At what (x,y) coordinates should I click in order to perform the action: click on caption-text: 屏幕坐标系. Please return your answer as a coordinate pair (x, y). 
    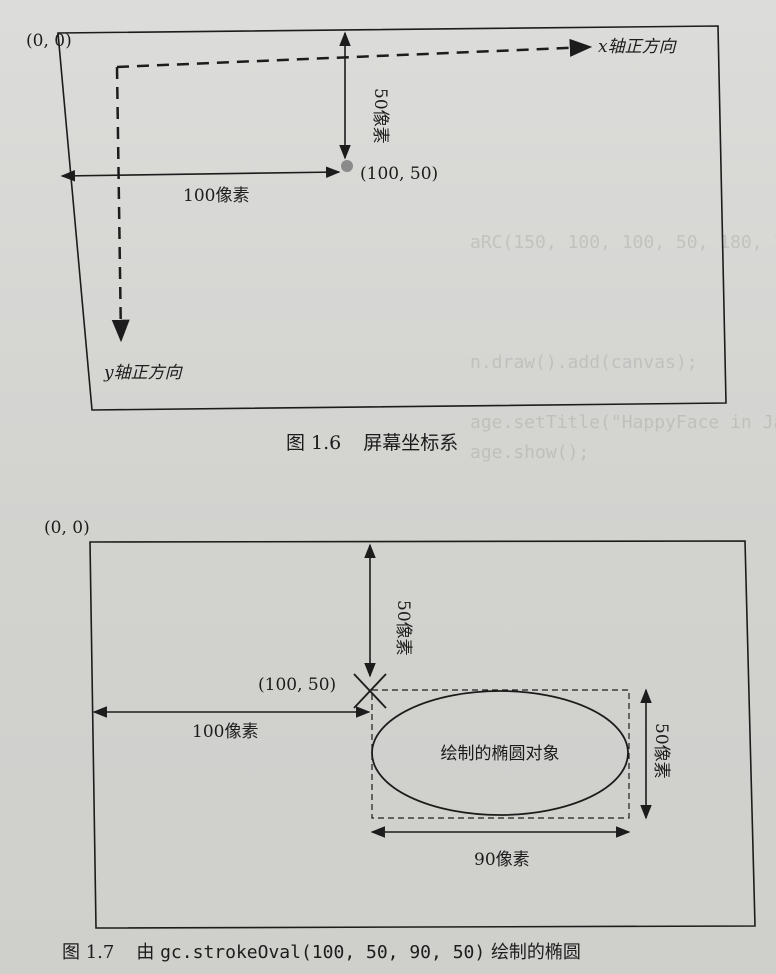
    Looking at the image, I should click on (411, 443).